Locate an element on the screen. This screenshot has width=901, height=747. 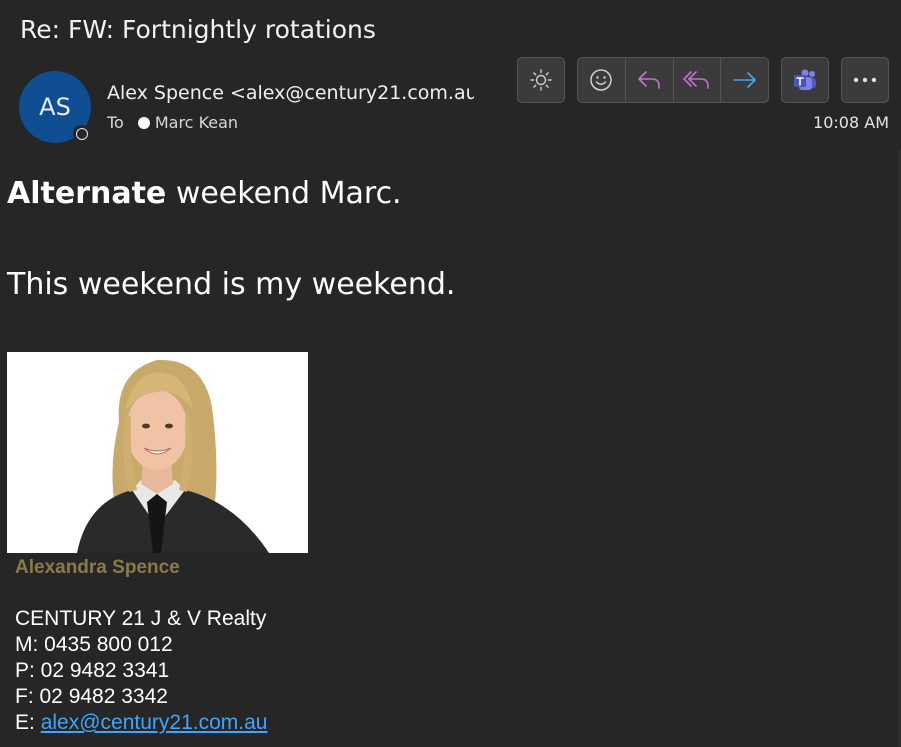
teams-icon is located at coordinates (805, 79).